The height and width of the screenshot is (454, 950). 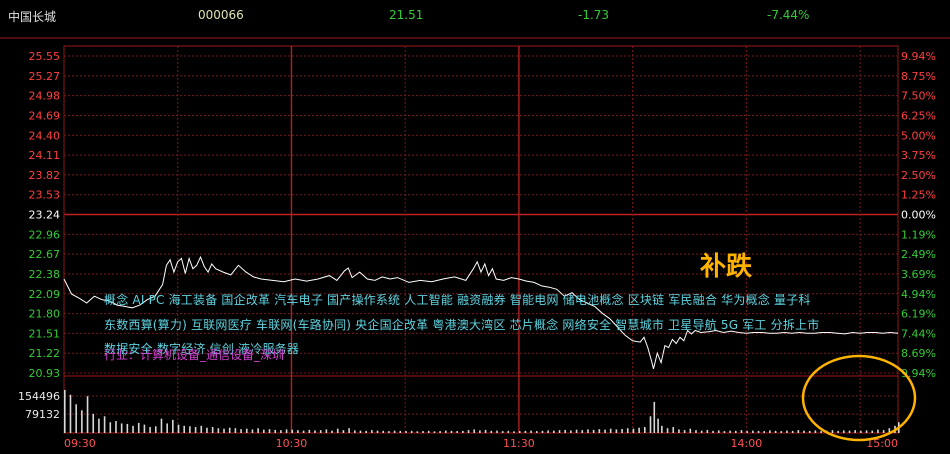 I want to click on price-tick-label: 22.67, so click(x=45, y=254).